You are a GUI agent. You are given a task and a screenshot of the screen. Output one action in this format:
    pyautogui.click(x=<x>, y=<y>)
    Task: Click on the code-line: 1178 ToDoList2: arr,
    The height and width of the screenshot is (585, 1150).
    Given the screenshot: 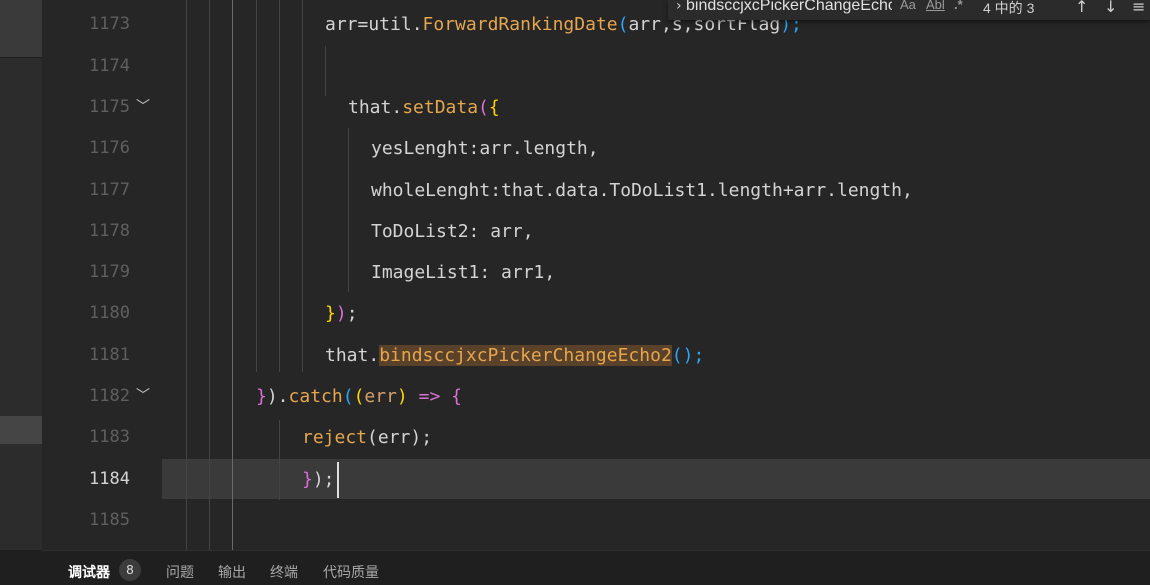 What is the action you would take?
    pyautogui.click(x=575, y=231)
    